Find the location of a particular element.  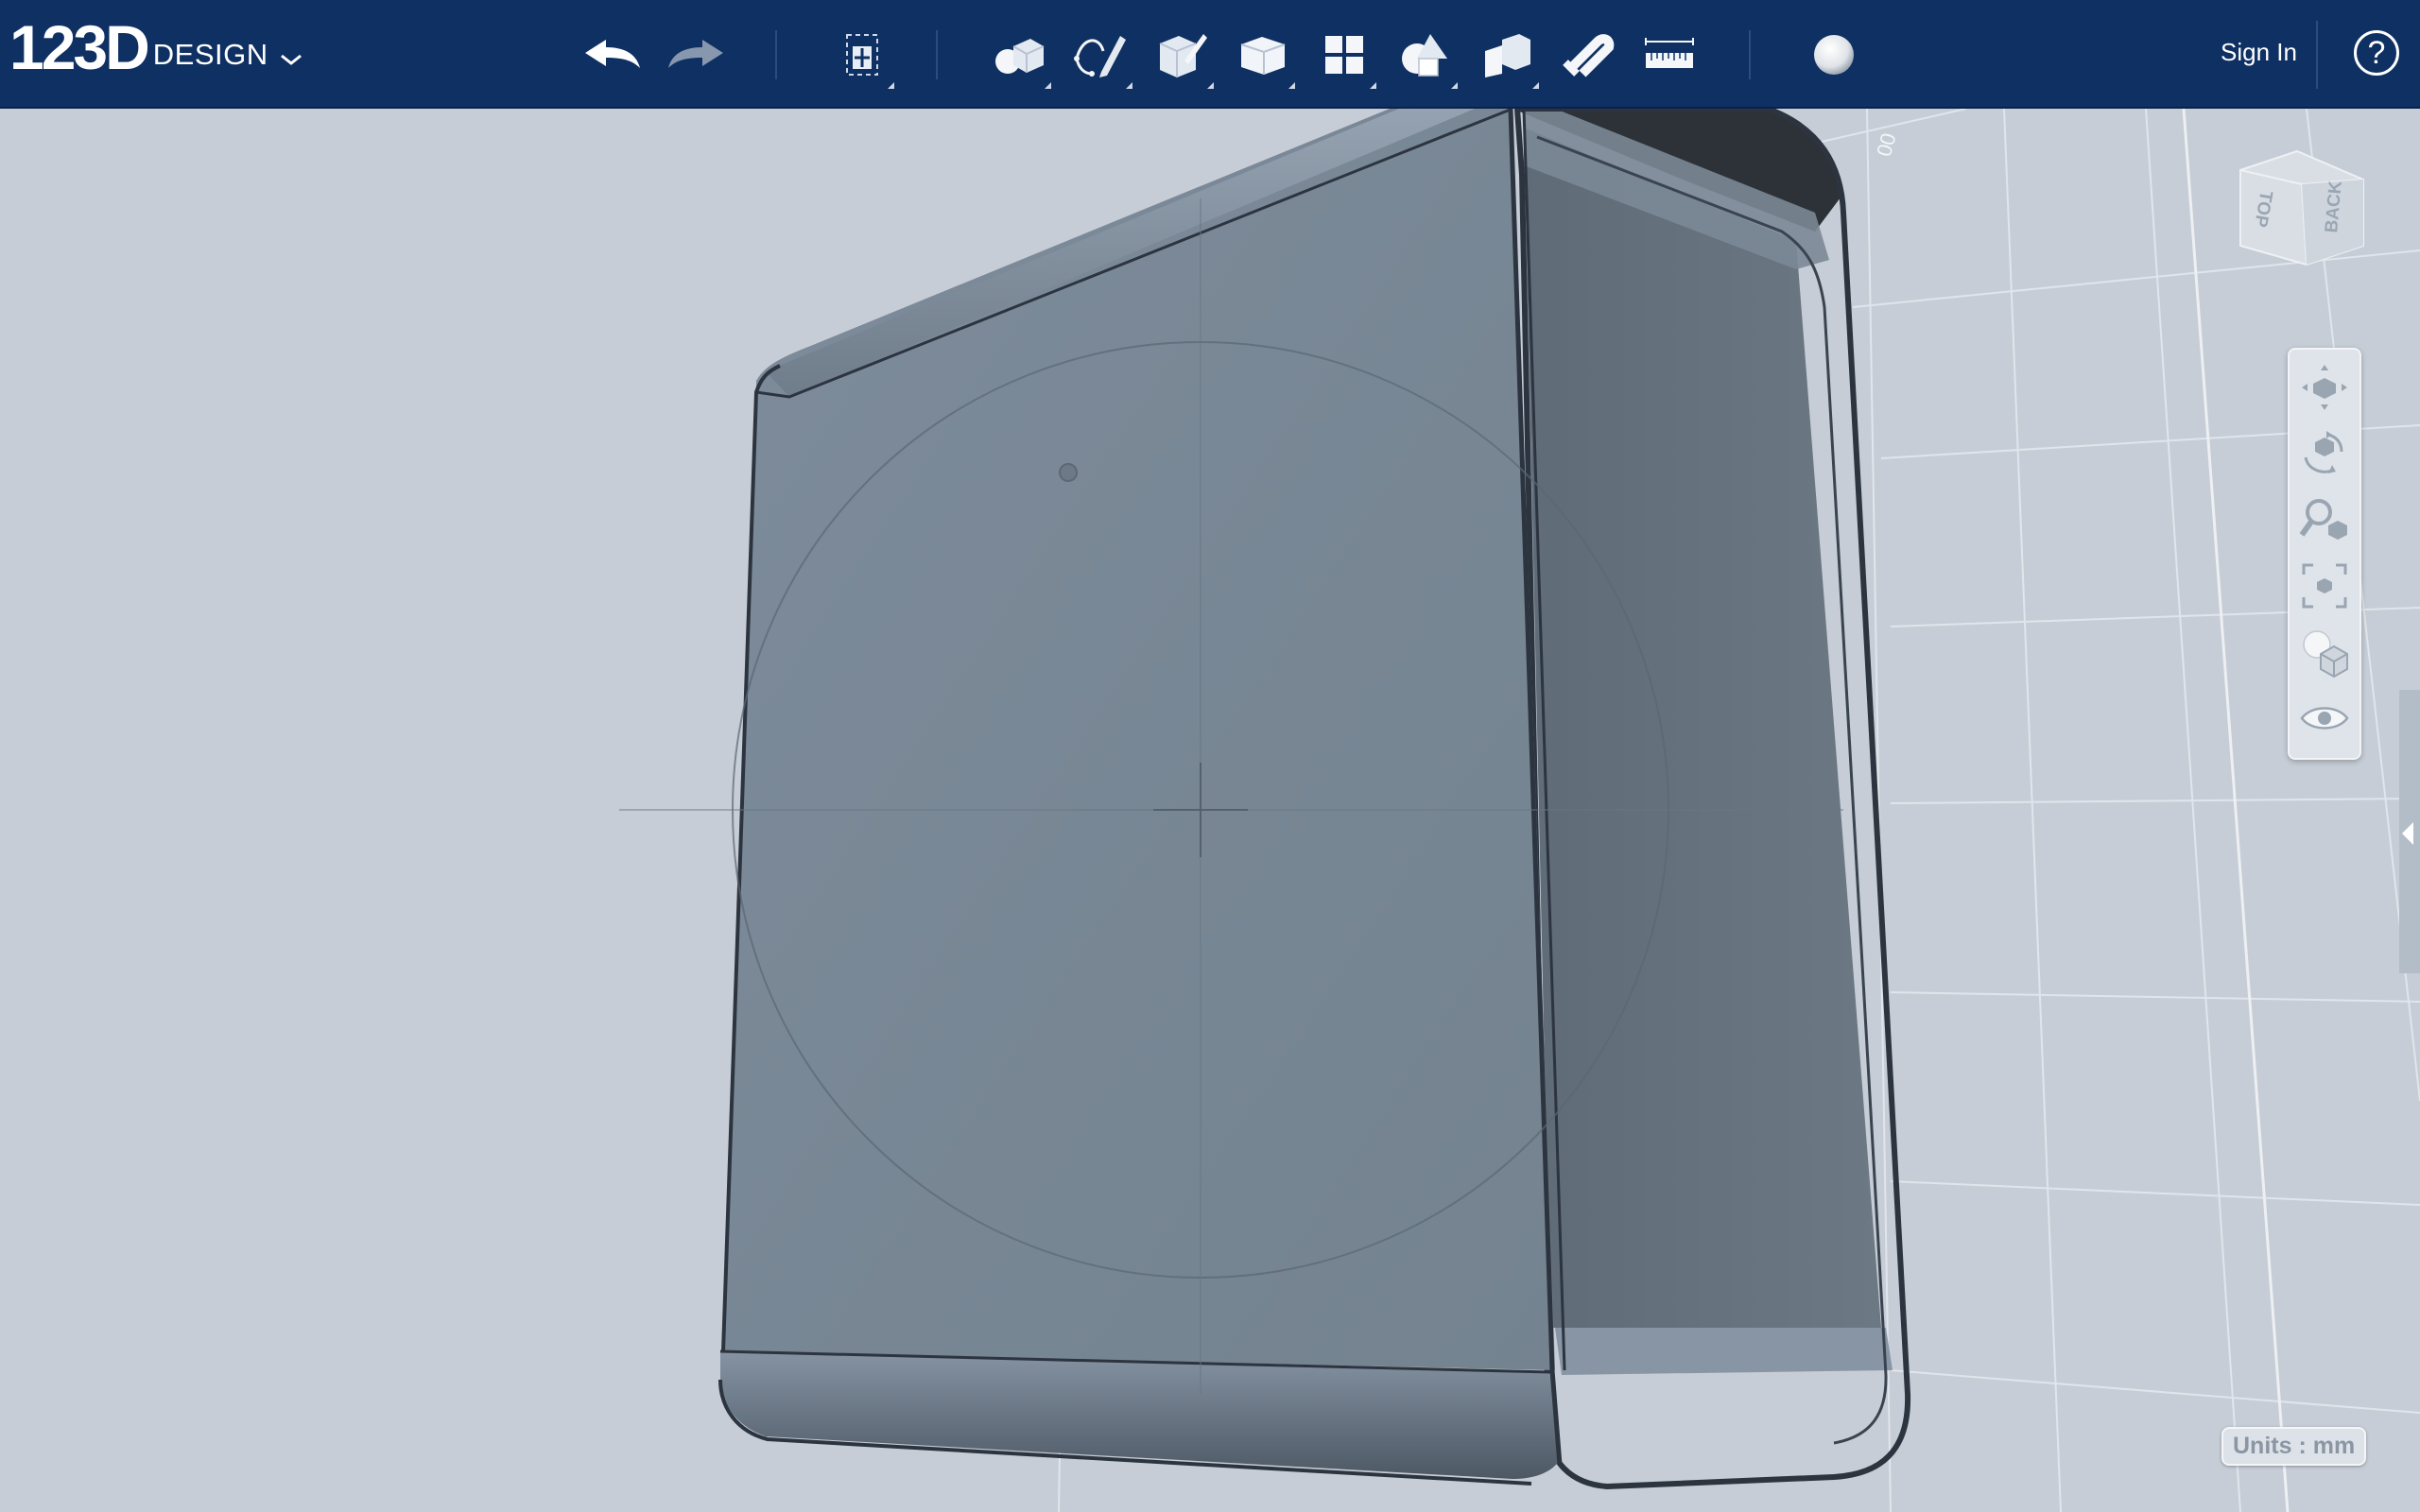

construct-icon is located at coordinates (1183, 55).